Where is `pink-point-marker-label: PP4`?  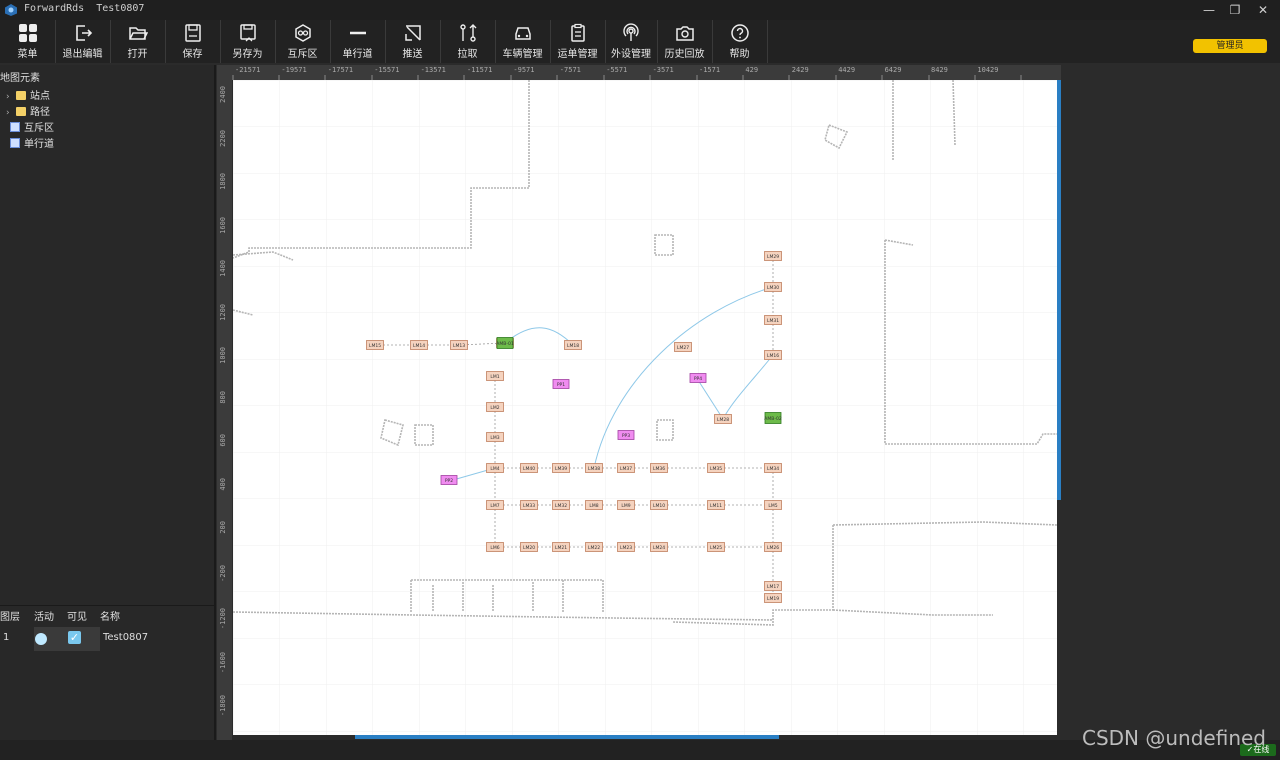
pink-point-marker-label: PP4 is located at coordinates (698, 379).